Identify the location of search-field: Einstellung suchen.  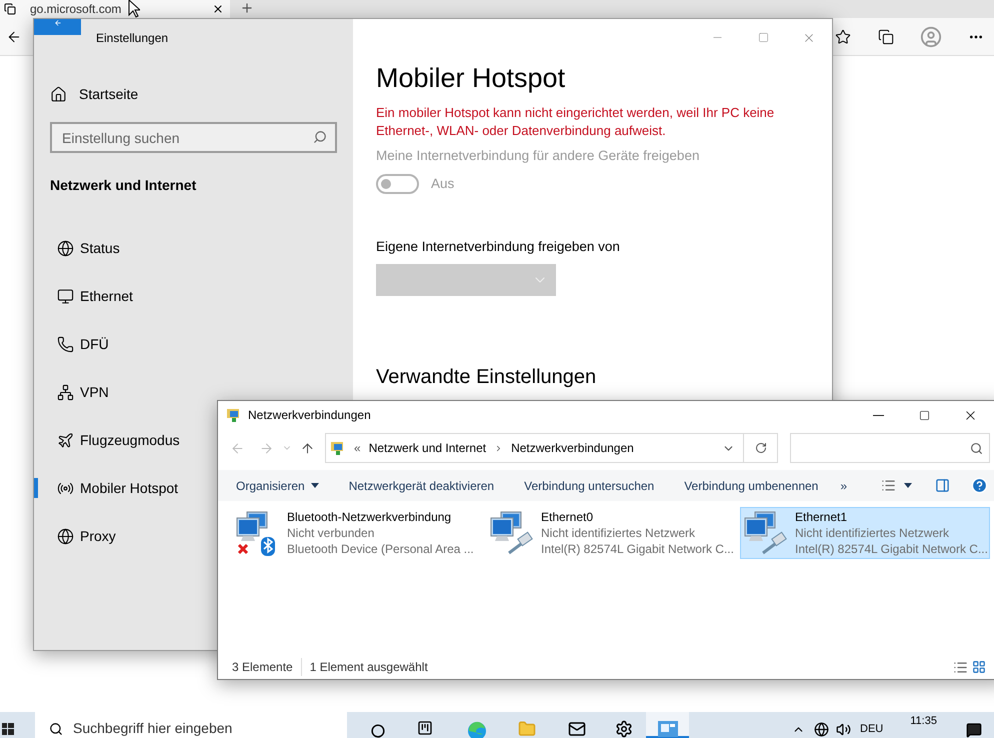
(193, 137).